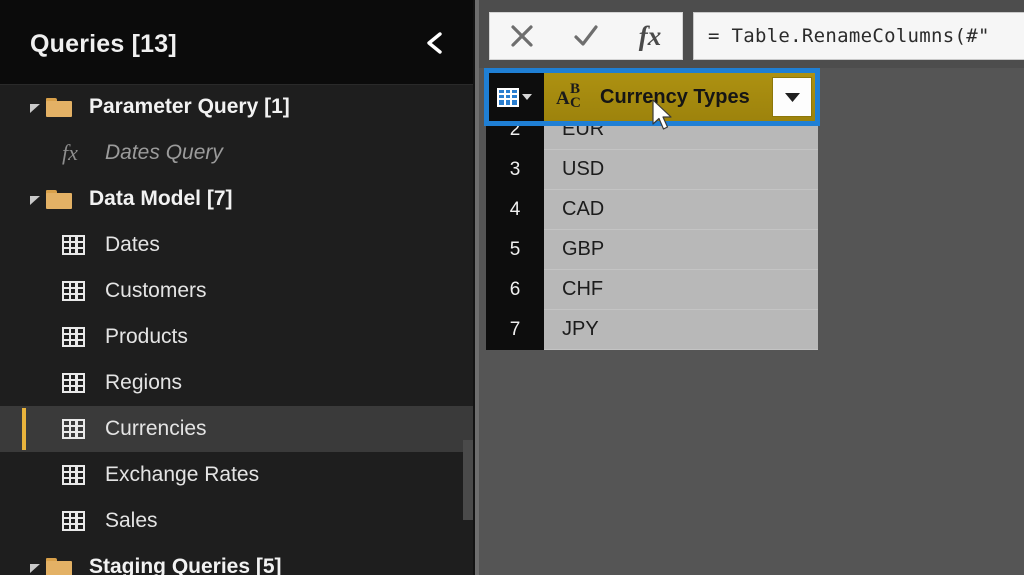  What do you see at coordinates (468, 480) in the screenshot?
I see `queries-pane-scrollbar-thumb` at bounding box center [468, 480].